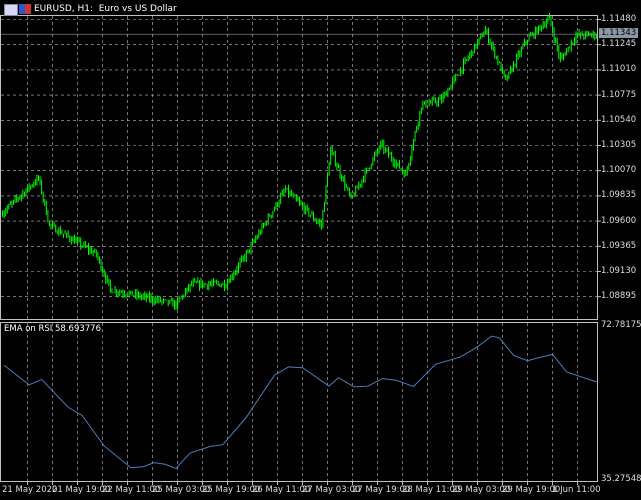  Describe the element at coordinates (25, 9) in the screenshot. I see `symbol-flag-icon` at that location.